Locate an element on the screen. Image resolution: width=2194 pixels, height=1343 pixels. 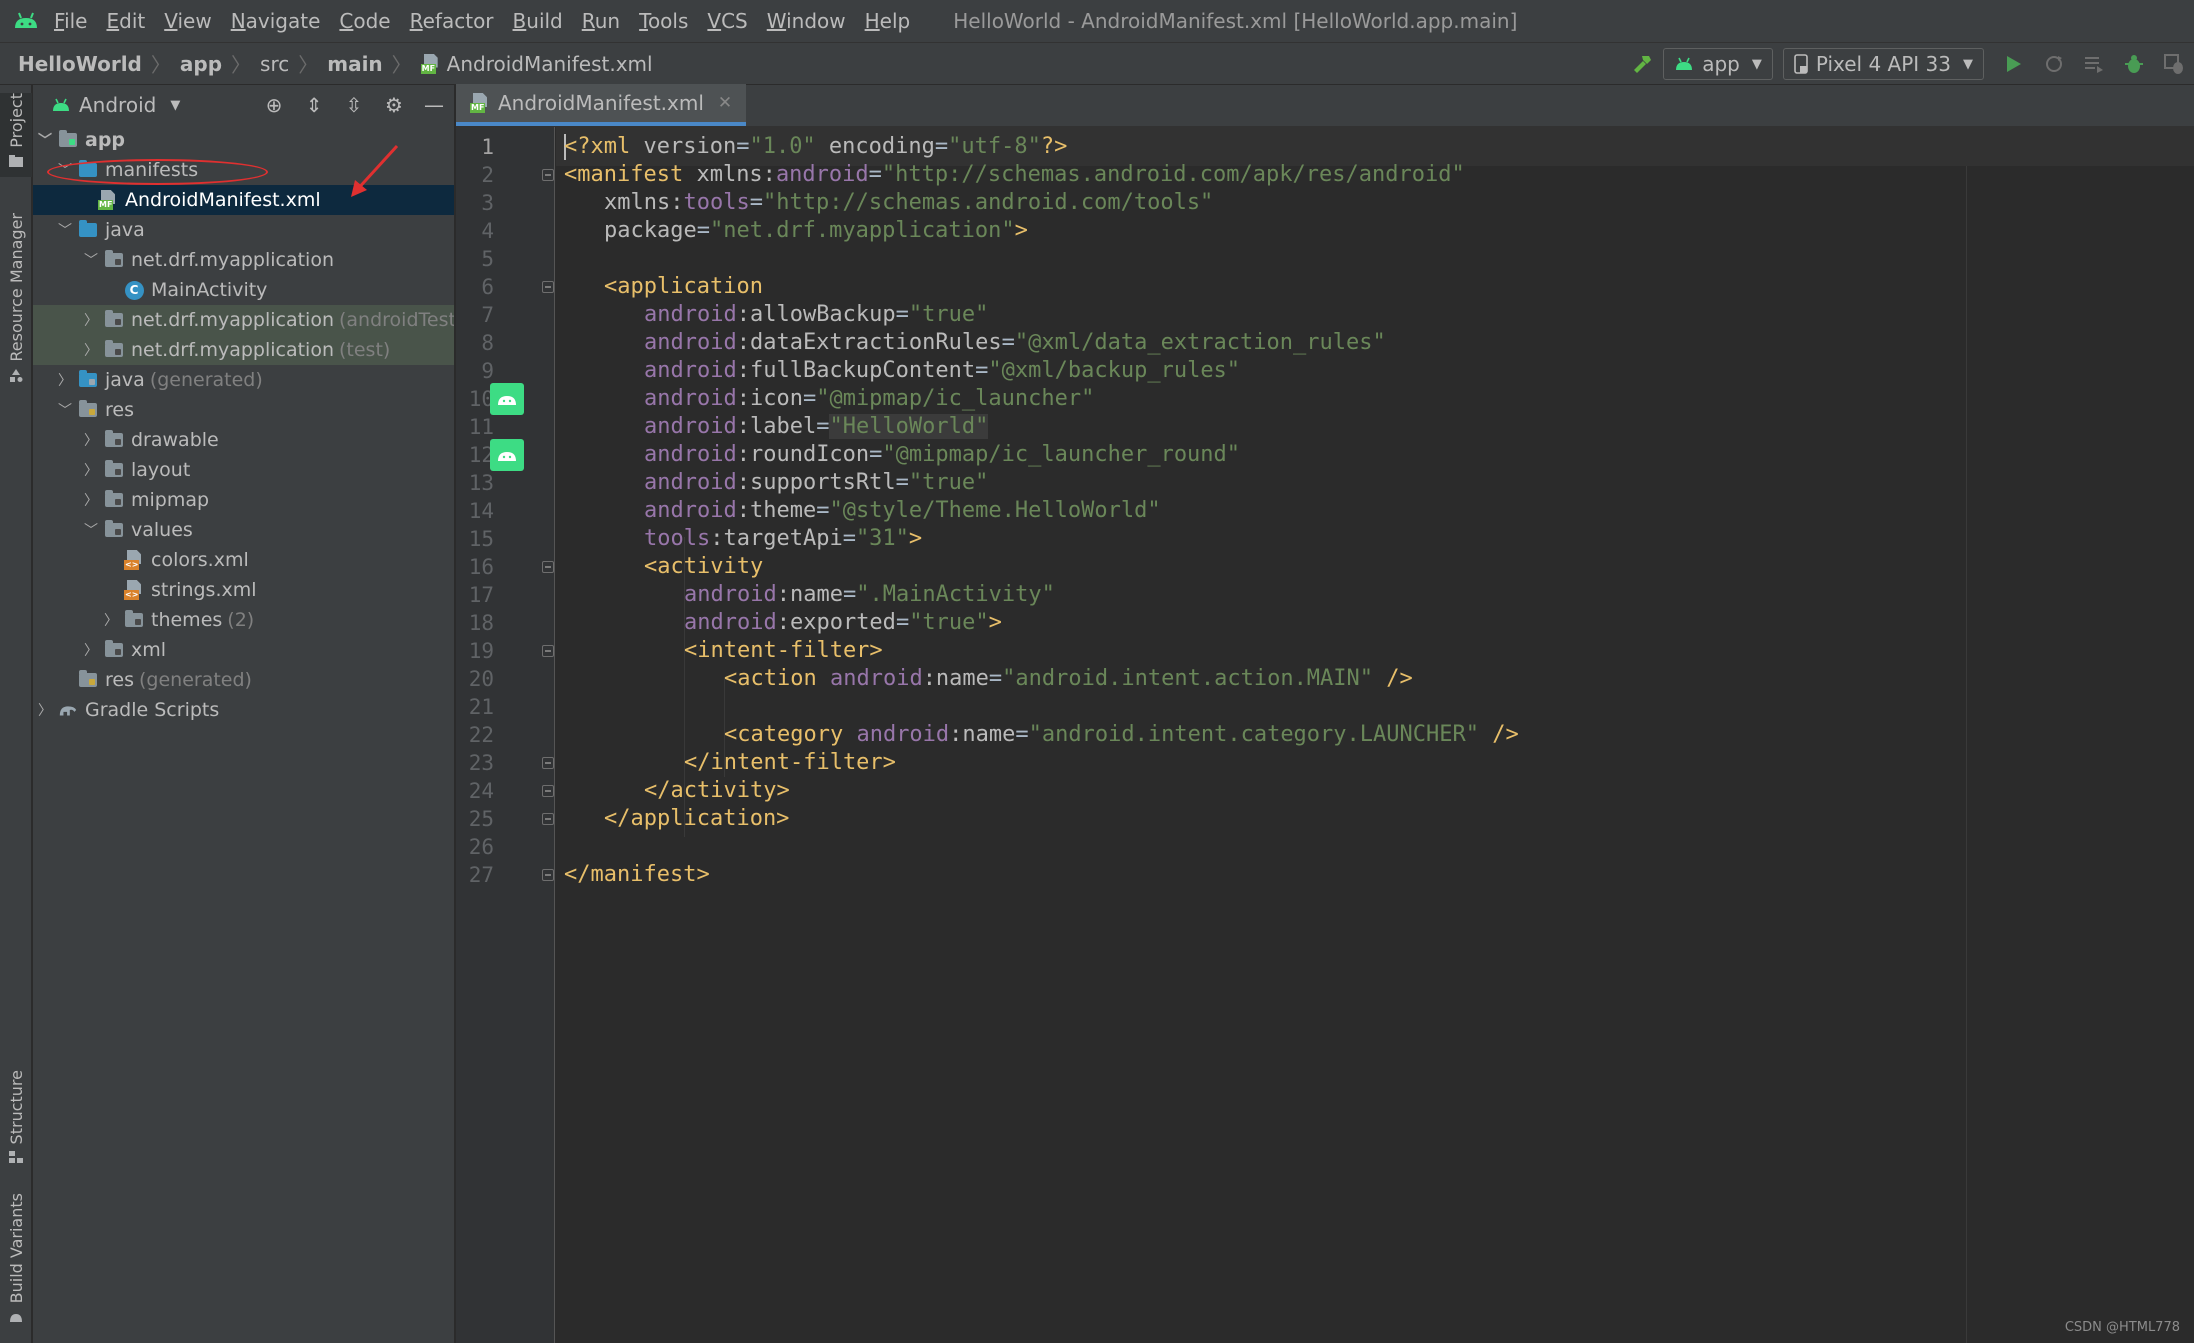
attach-debugger-icon is located at coordinates (2174, 64).